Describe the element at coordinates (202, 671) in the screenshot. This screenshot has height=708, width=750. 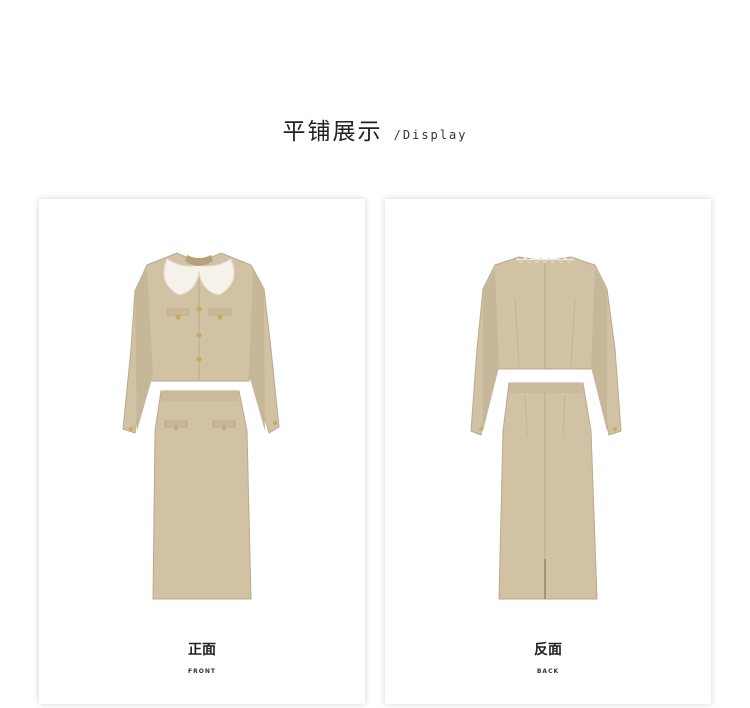
I see `front-label-en: FRONT` at that location.